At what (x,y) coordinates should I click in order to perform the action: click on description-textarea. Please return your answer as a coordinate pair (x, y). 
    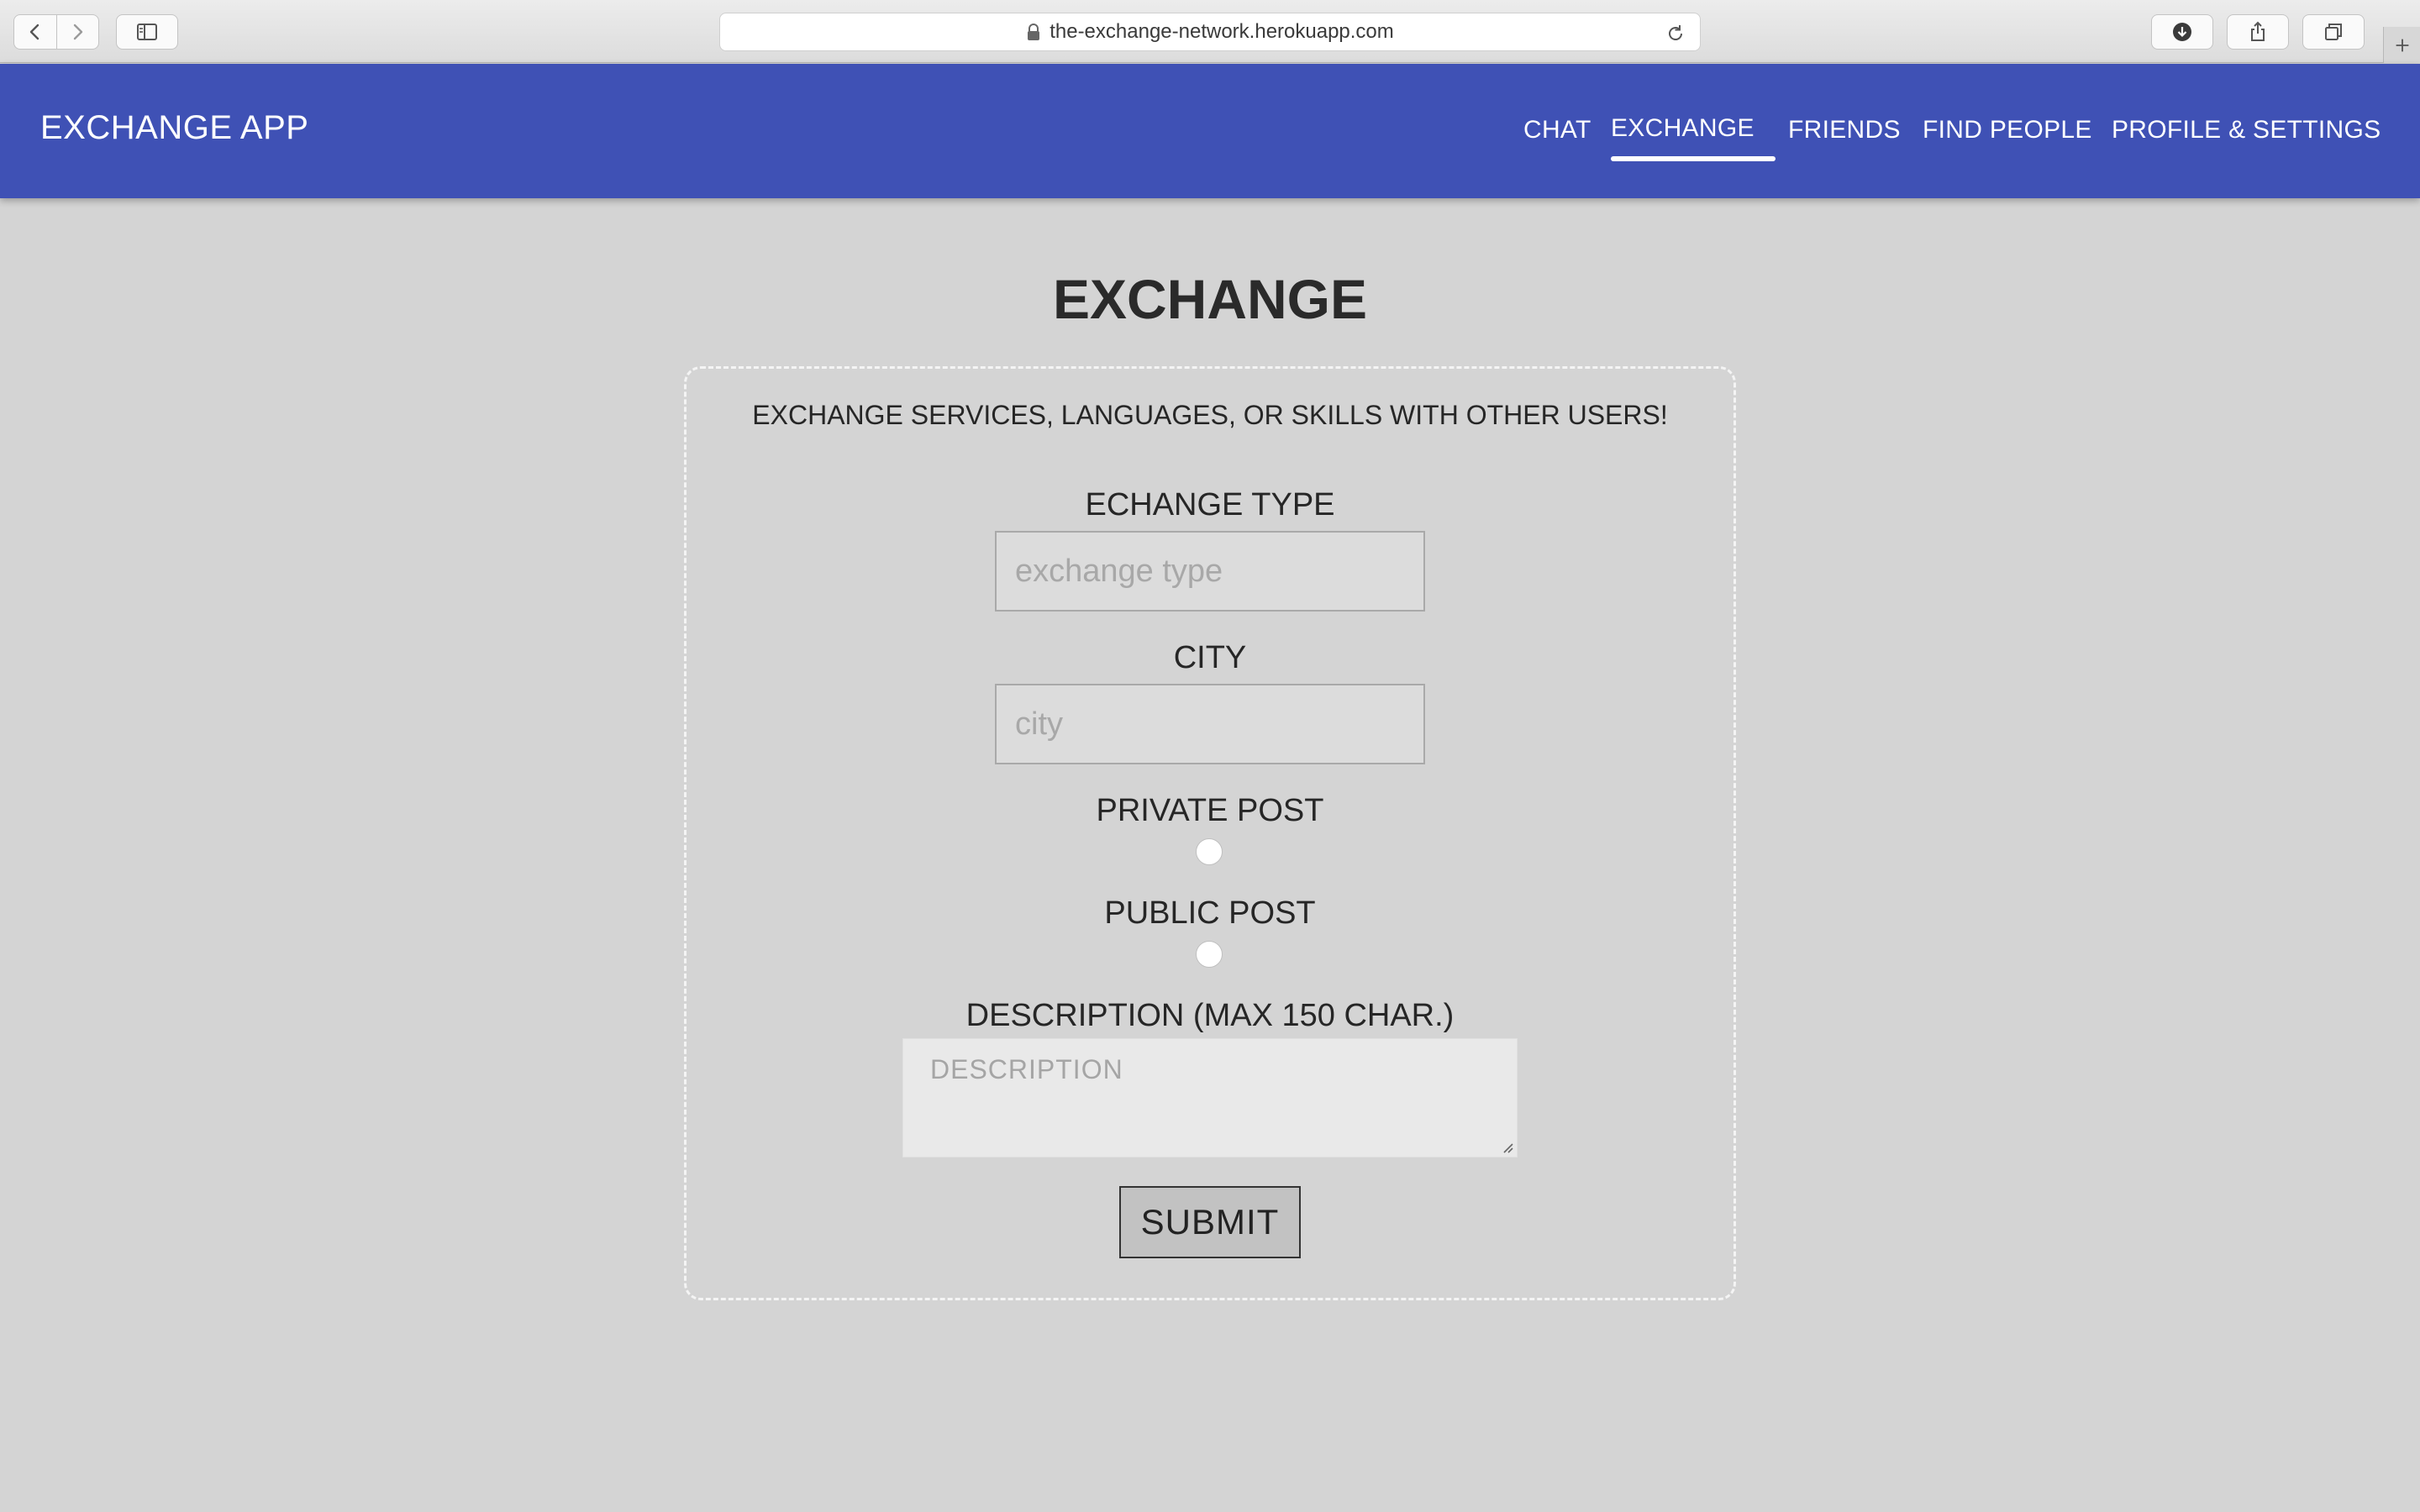
    Looking at the image, I should click on (1210, 1098).